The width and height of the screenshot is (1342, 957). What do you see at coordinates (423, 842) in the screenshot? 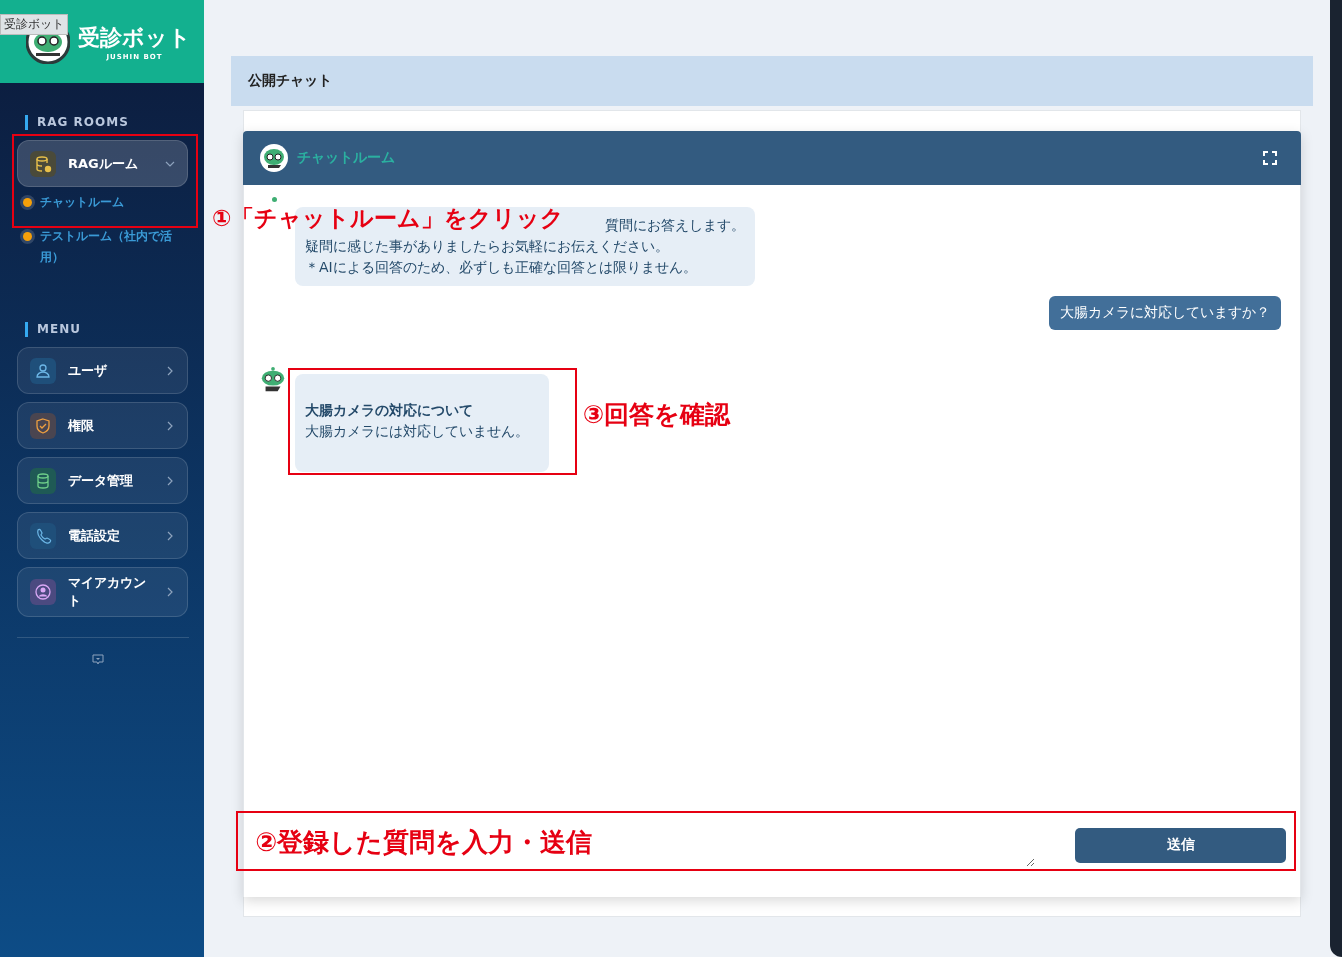
I see `annotation-text: ②登録した質問を入力・送信` at bounding box center [423, 842].